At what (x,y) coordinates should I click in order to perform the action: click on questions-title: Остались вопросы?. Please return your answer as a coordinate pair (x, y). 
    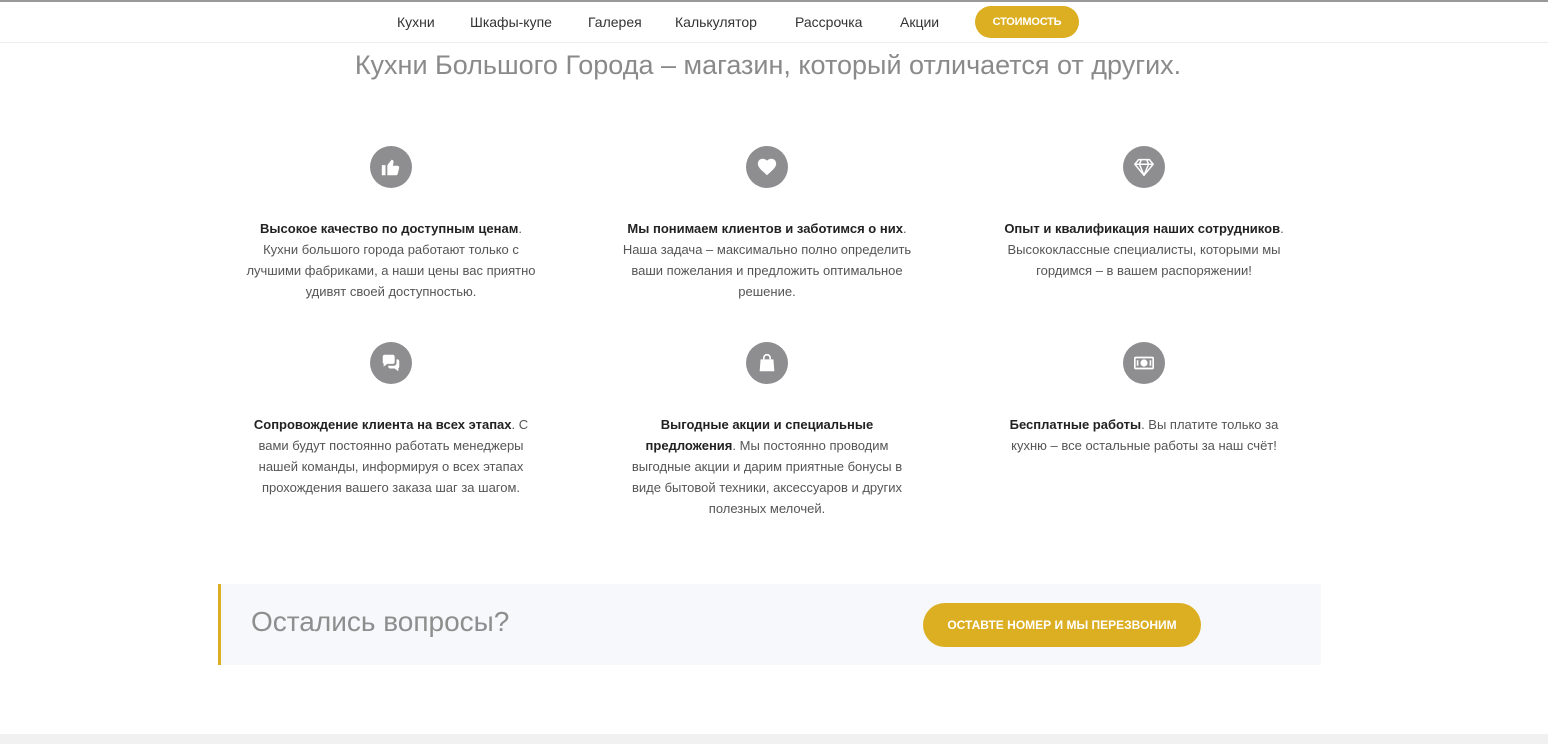
    Looking at the image, I should click on (380, 621).